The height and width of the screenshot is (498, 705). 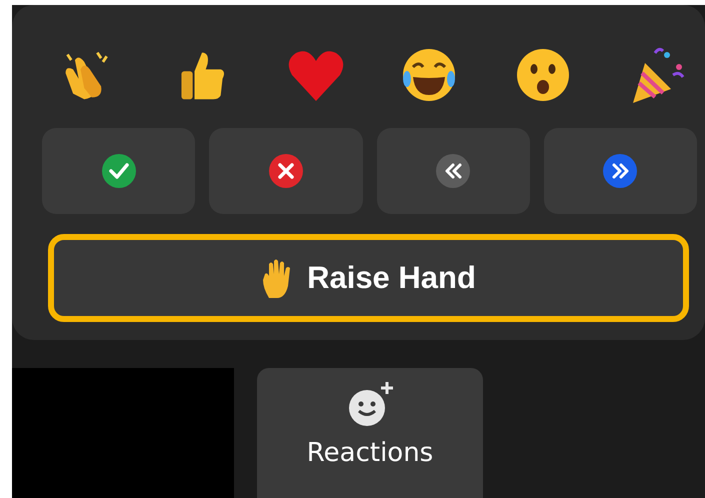 What do you see at coordinates (119, 171) in the screenshot?
I see `yes-button` at bounding box center [119, 171].